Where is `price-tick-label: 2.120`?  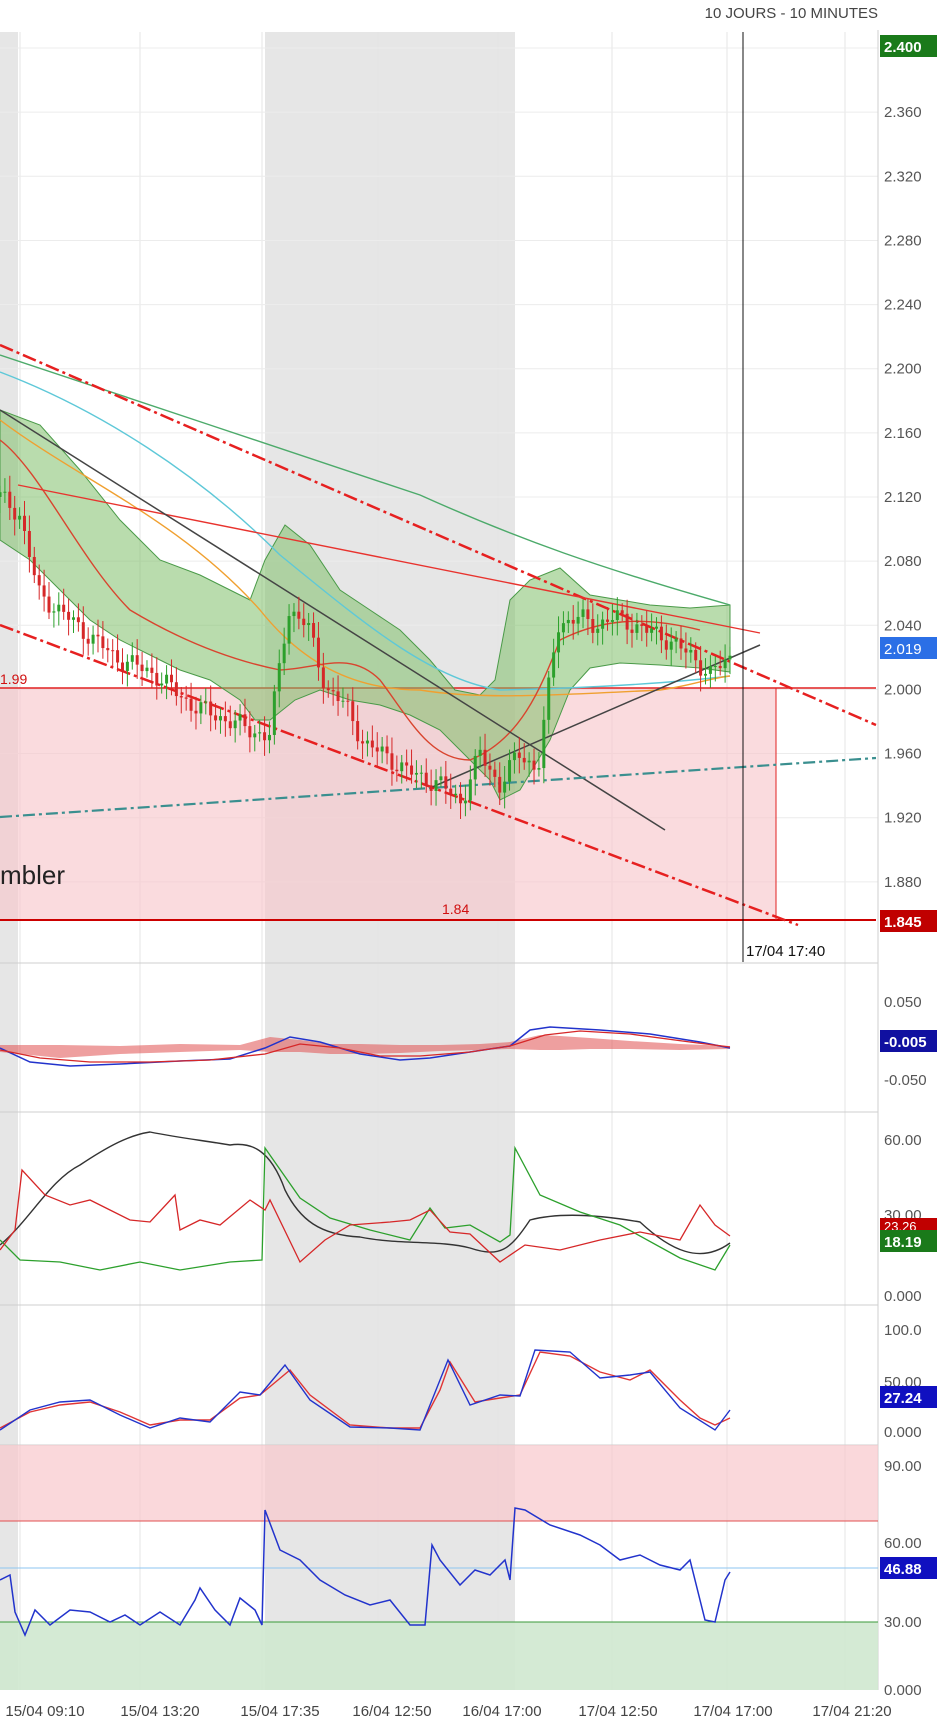
price-tick-label: 2.120 is located at coordinates (903, 497).